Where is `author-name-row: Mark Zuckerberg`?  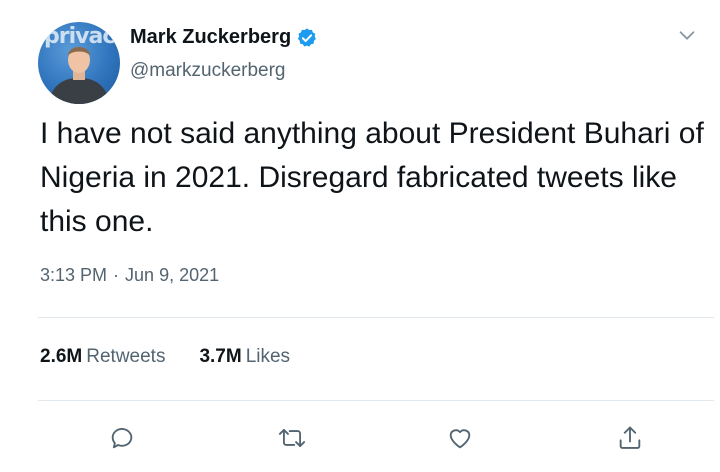 author-name-row: Mark Zuckerberg is located at coordinates (224, 37).